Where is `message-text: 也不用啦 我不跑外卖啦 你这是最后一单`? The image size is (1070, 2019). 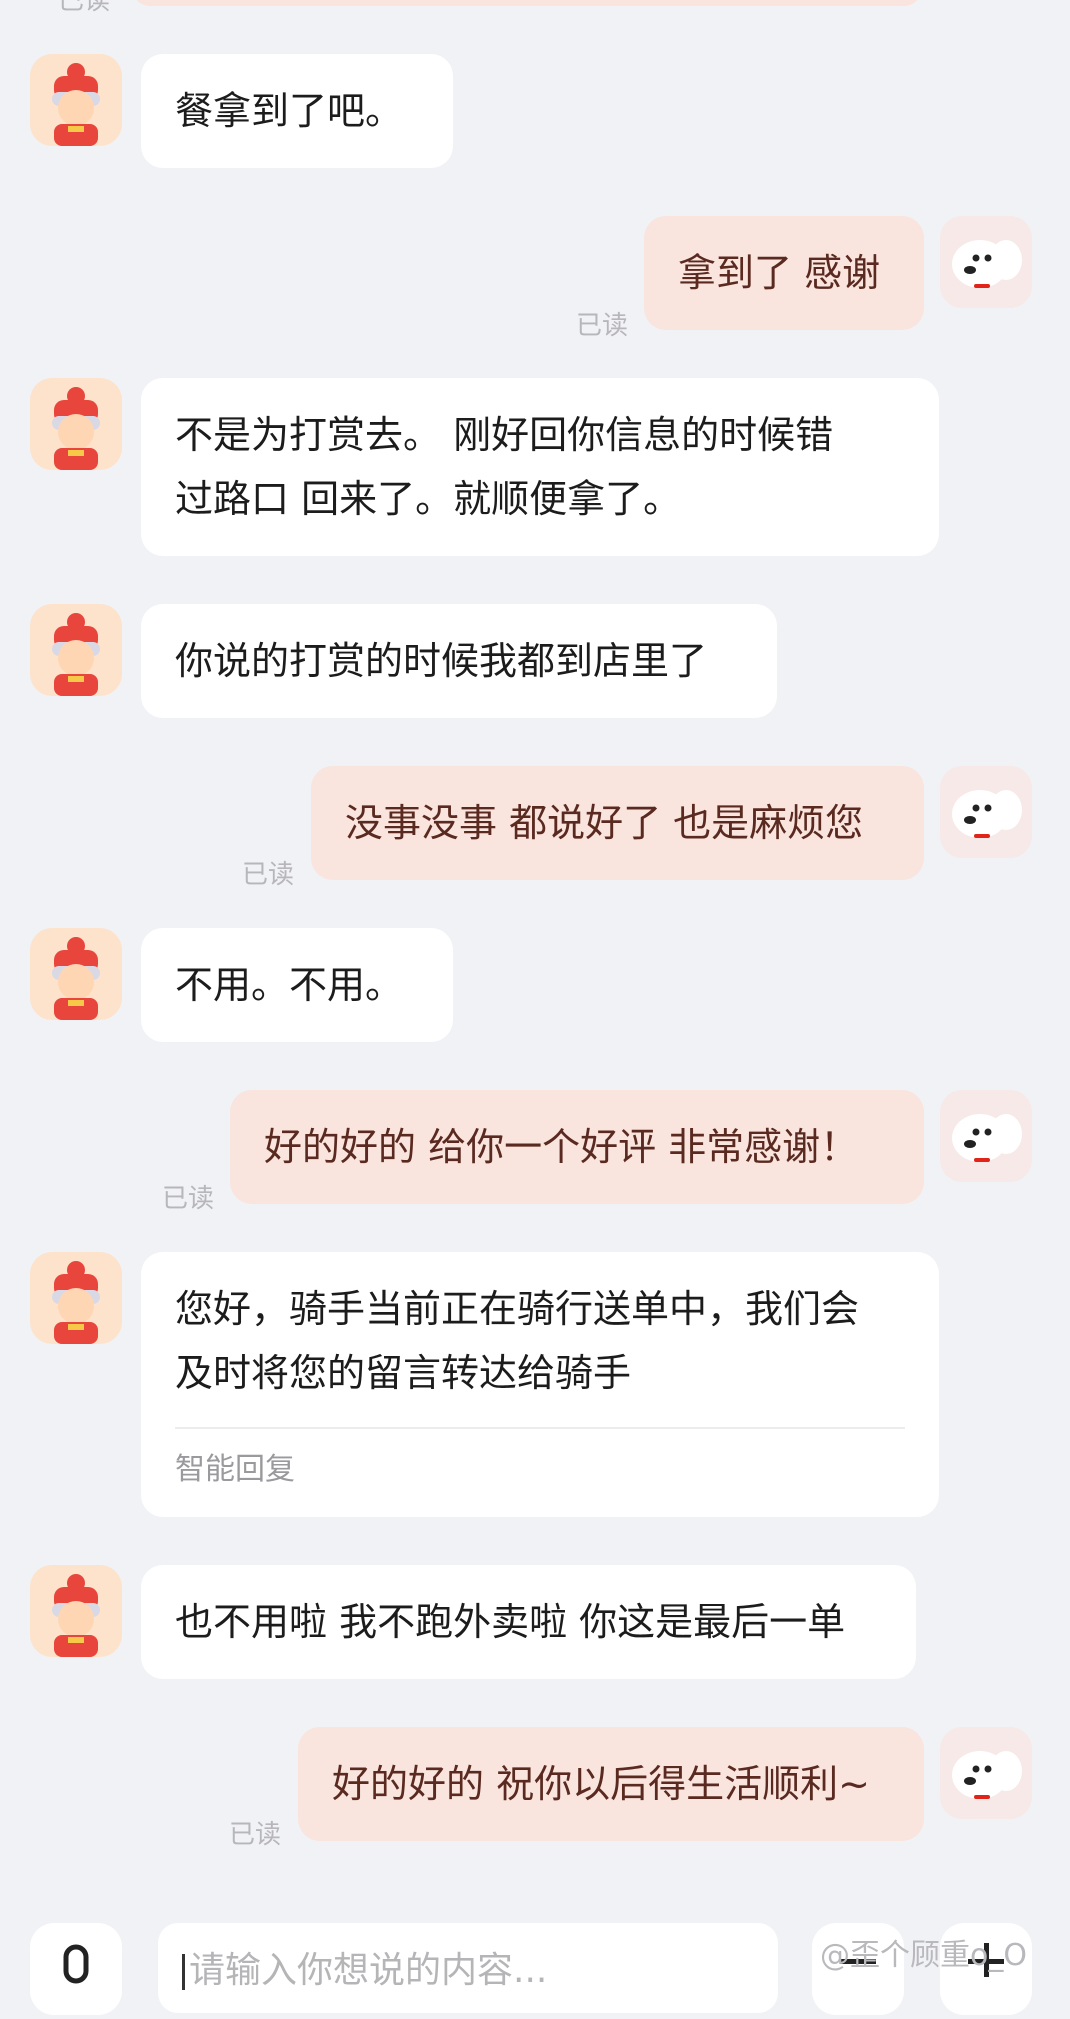
message-text: 也不用啦 我不跑外卖啦 你这是最后一单 is located at coordinates (510, 1622).